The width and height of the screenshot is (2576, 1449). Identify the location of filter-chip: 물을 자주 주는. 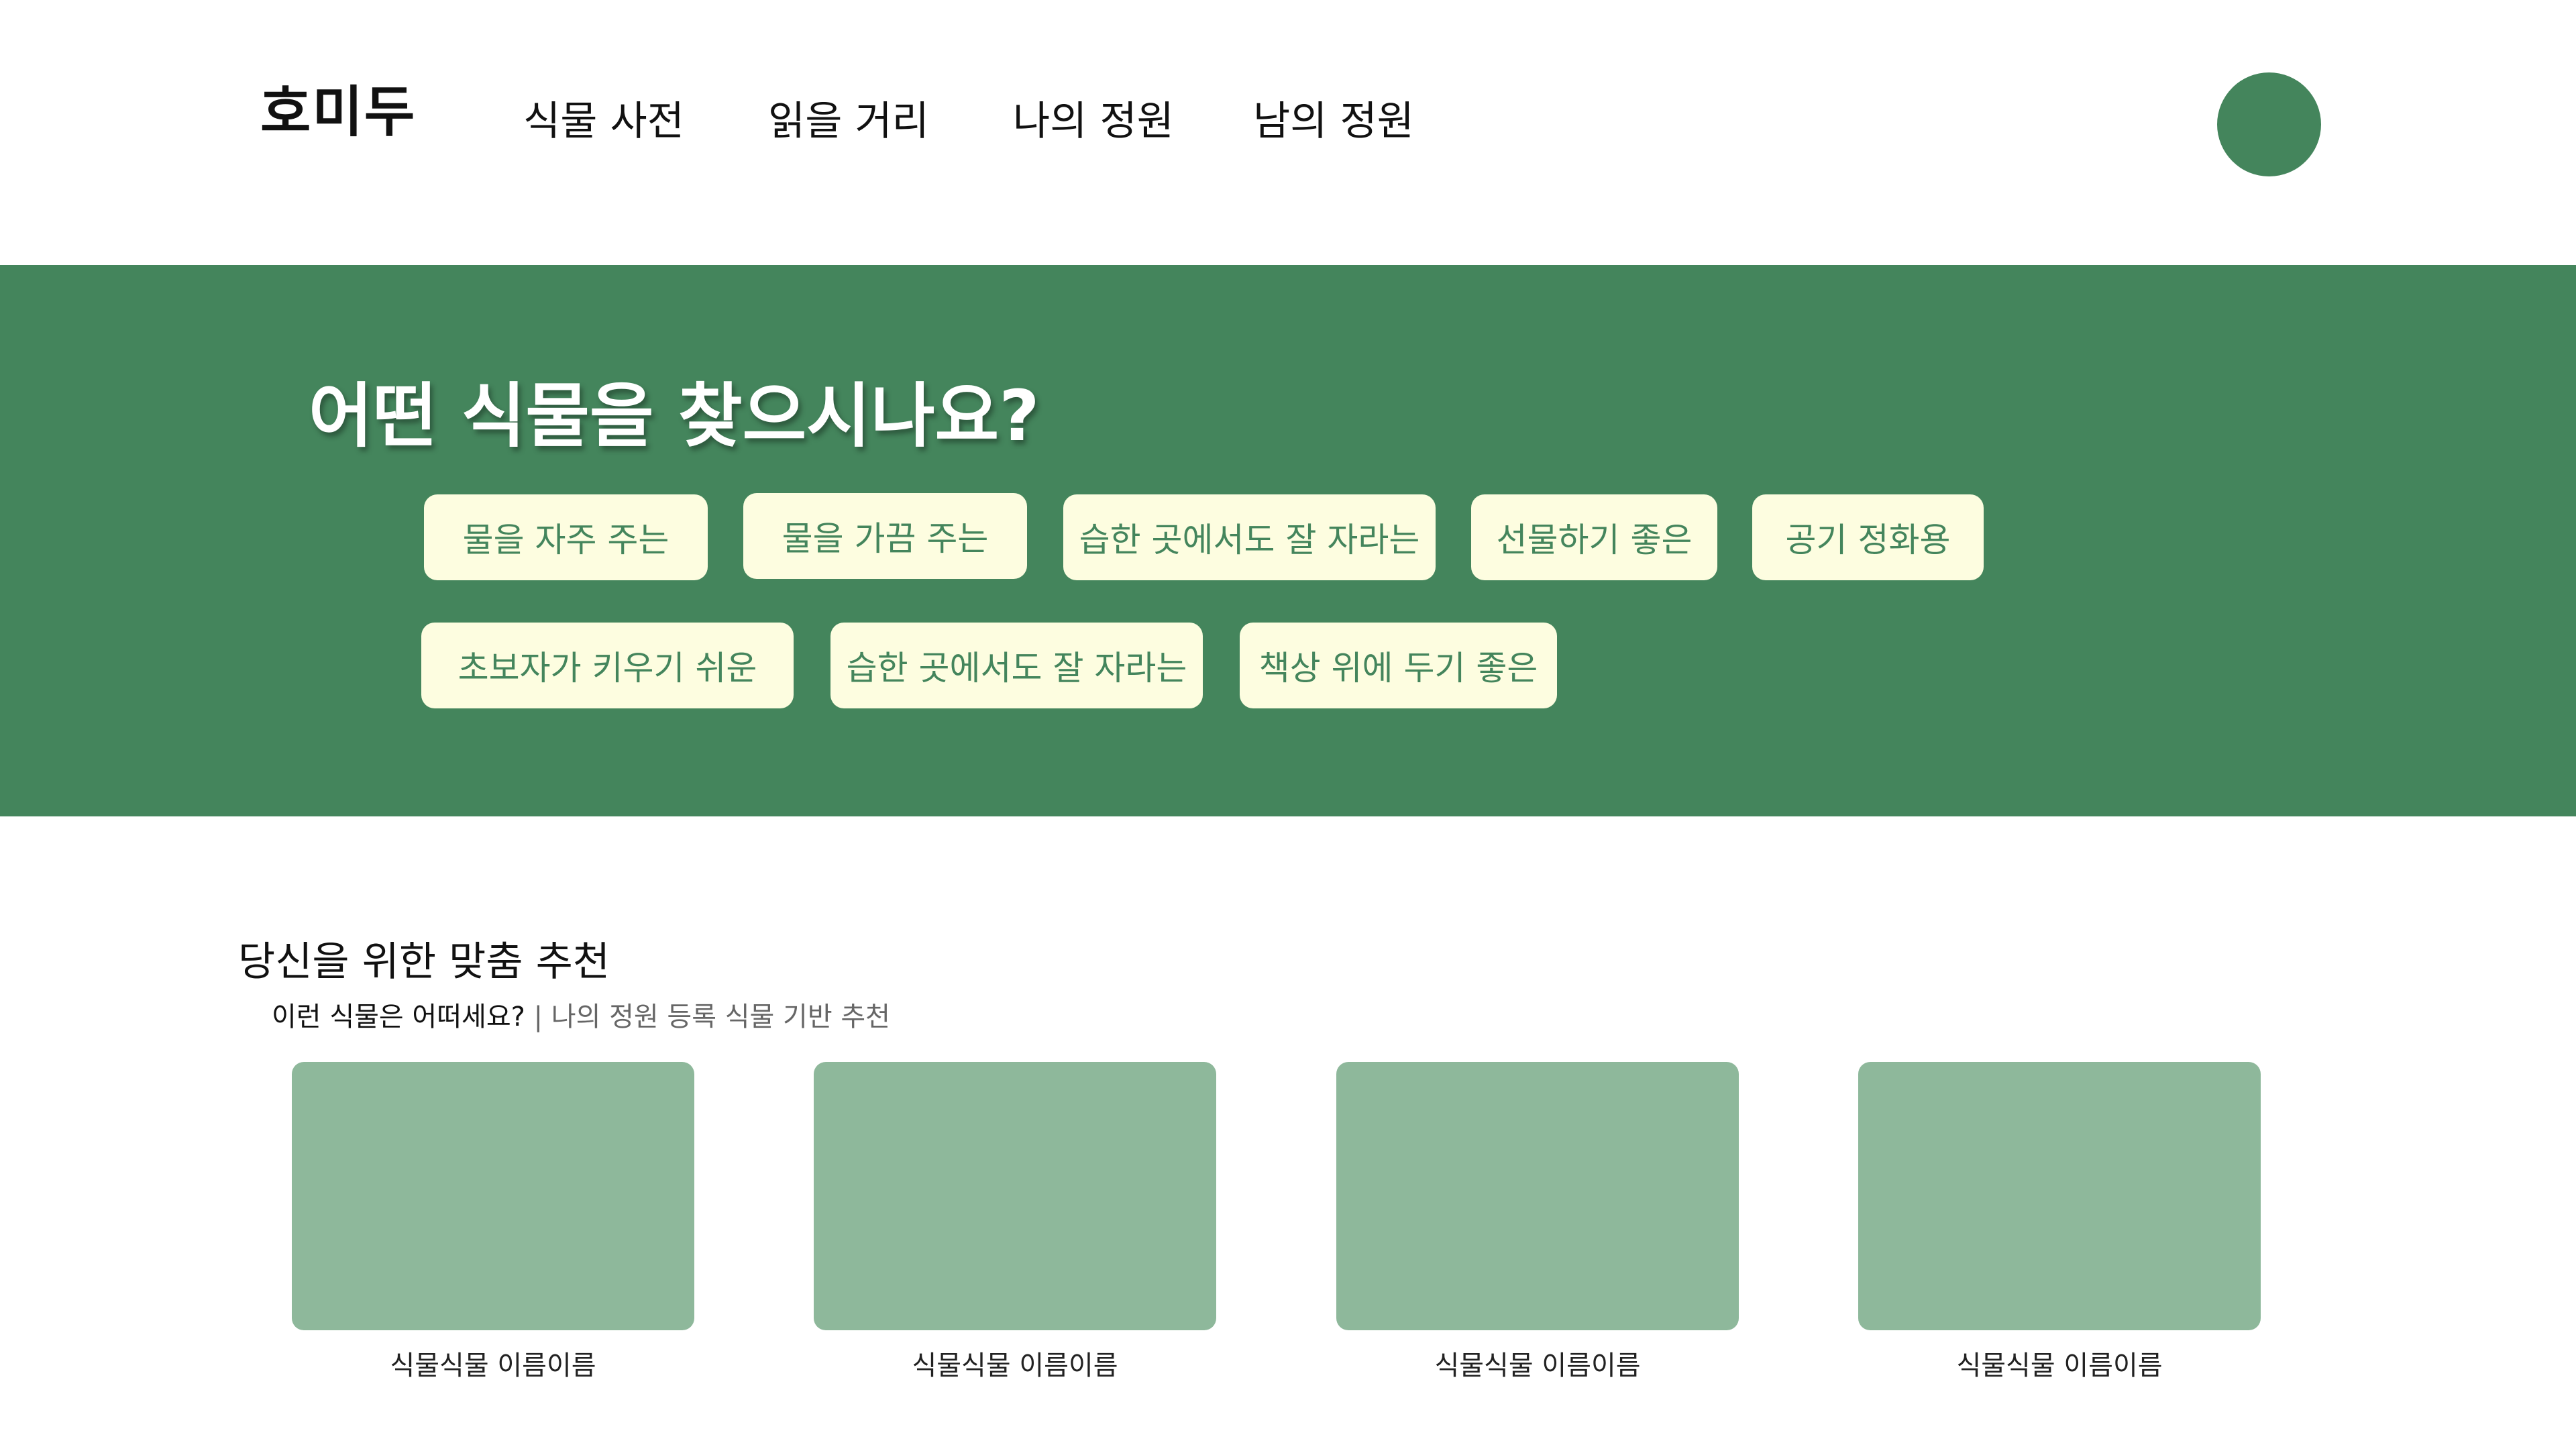
(566, 537).